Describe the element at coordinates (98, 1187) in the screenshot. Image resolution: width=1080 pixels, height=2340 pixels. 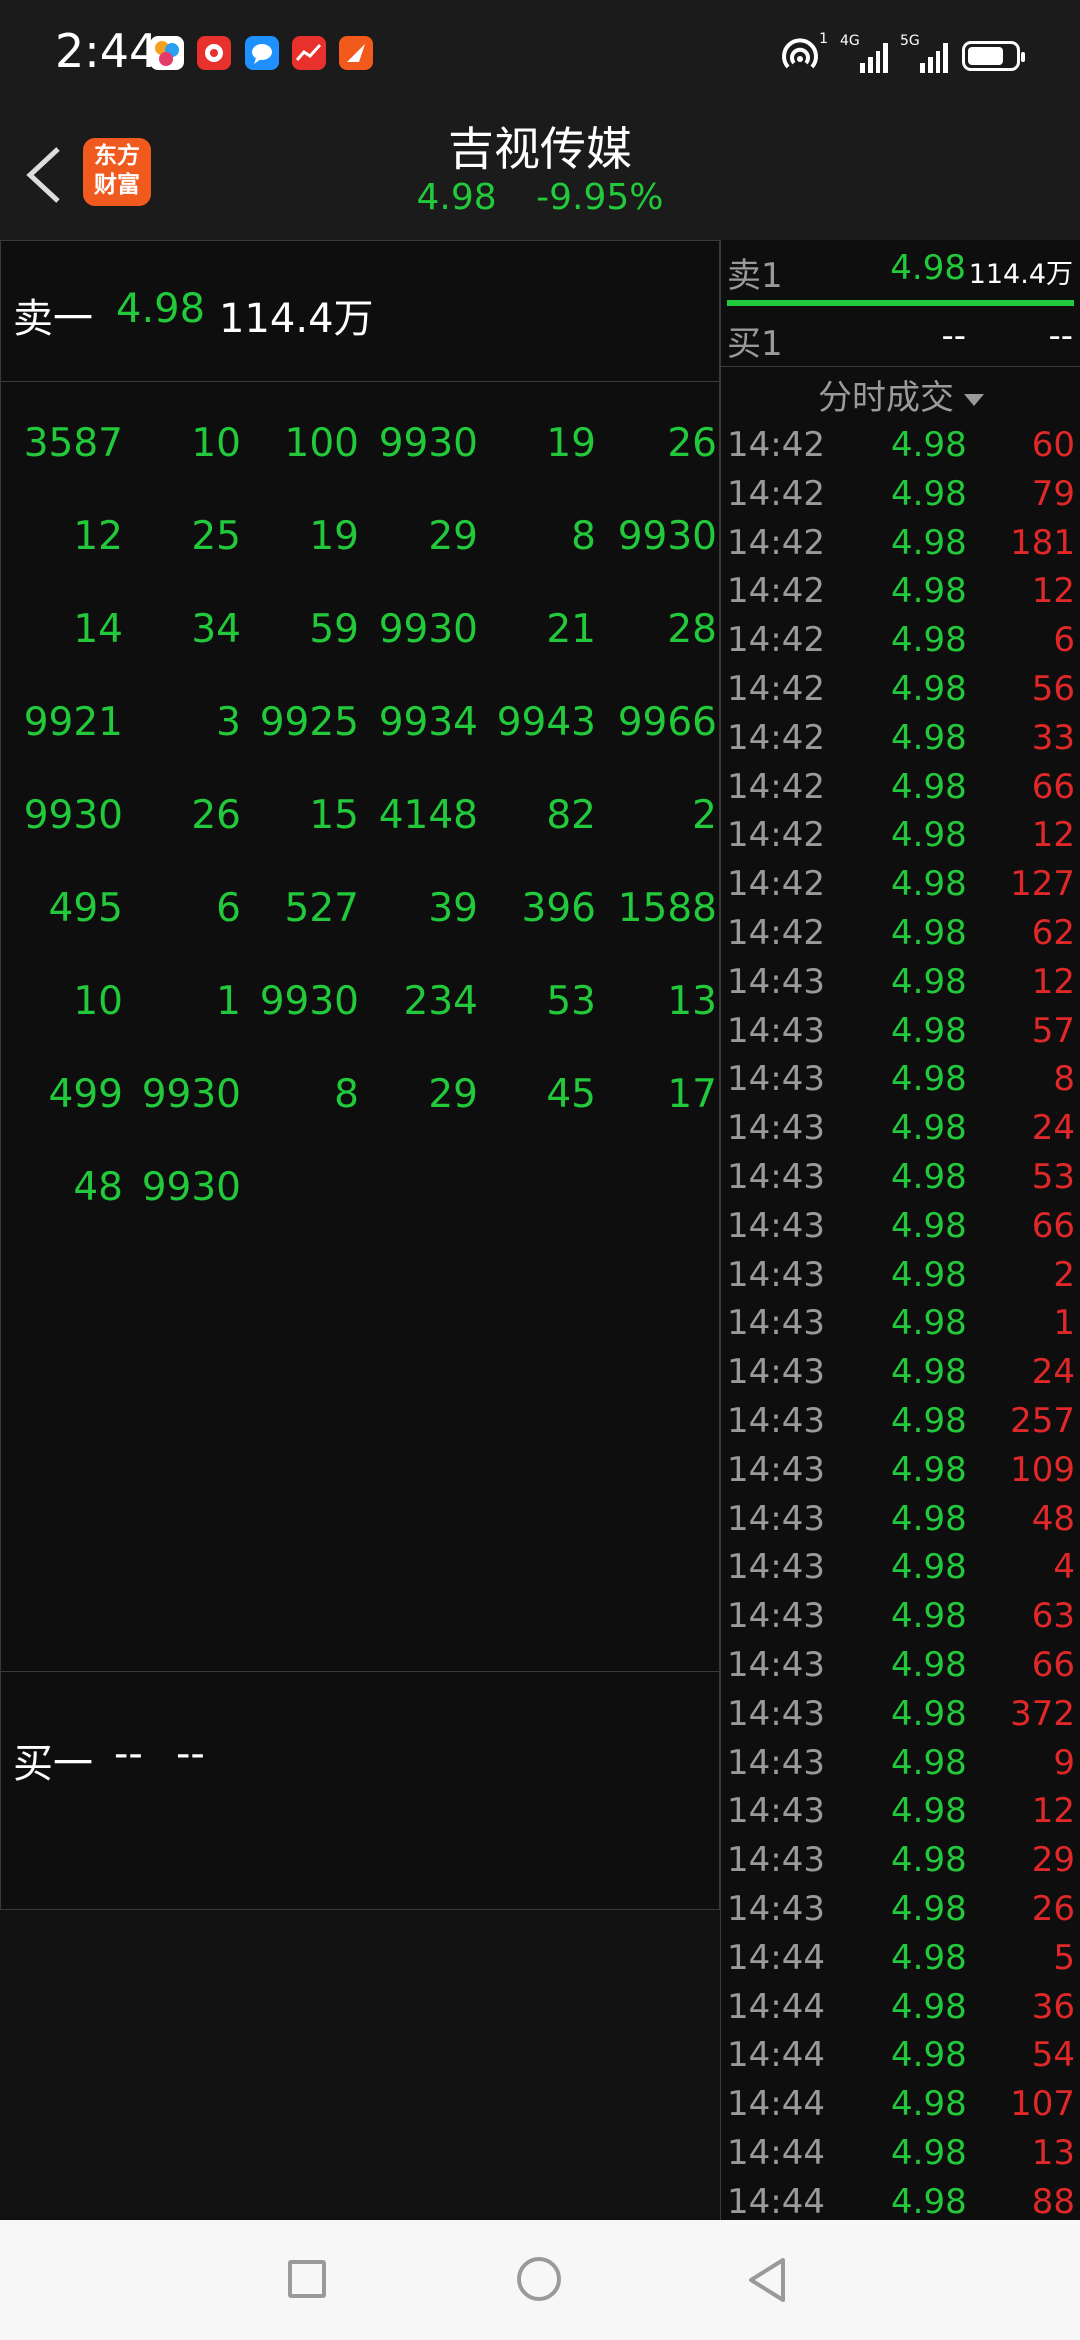
I see `queue-order-volume: 48` at that location.